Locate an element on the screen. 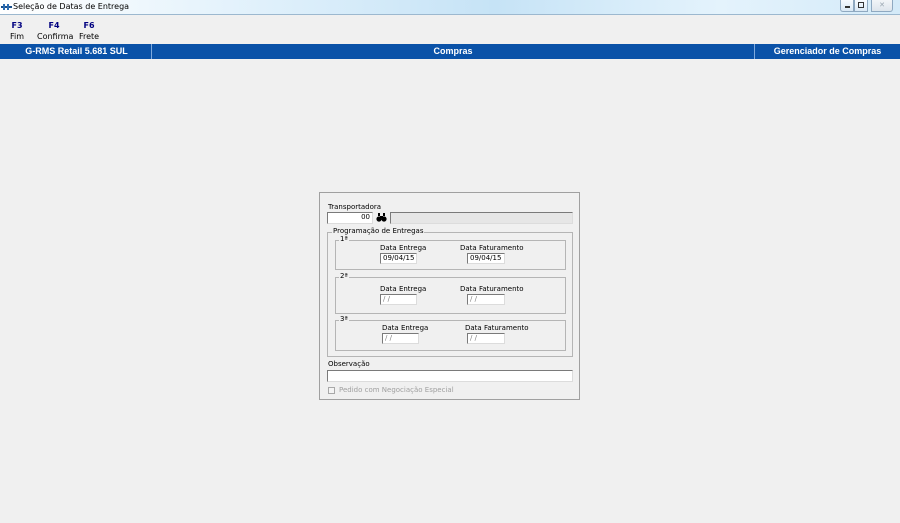 This screenshot has height=523, width=900. fkey-f4-button: F4 Confirma is located at coordinates (55, 31).